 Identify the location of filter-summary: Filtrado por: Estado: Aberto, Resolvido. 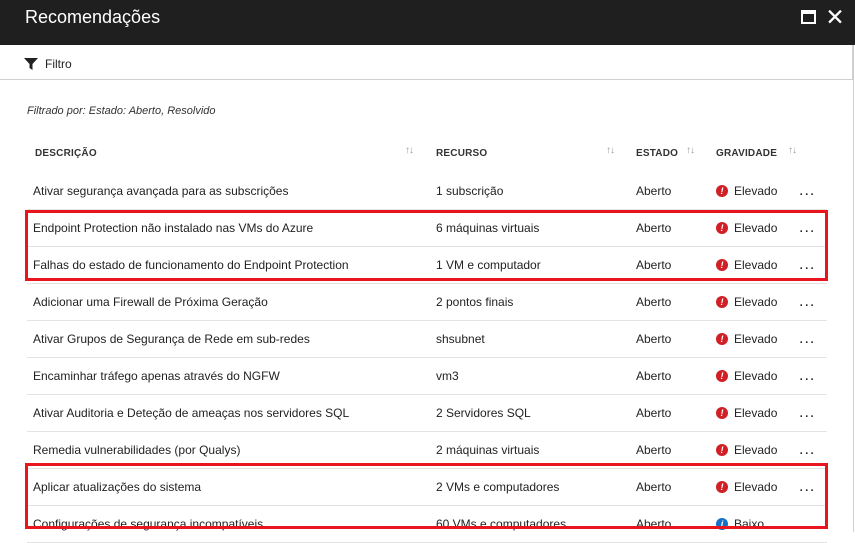
(121, 111).